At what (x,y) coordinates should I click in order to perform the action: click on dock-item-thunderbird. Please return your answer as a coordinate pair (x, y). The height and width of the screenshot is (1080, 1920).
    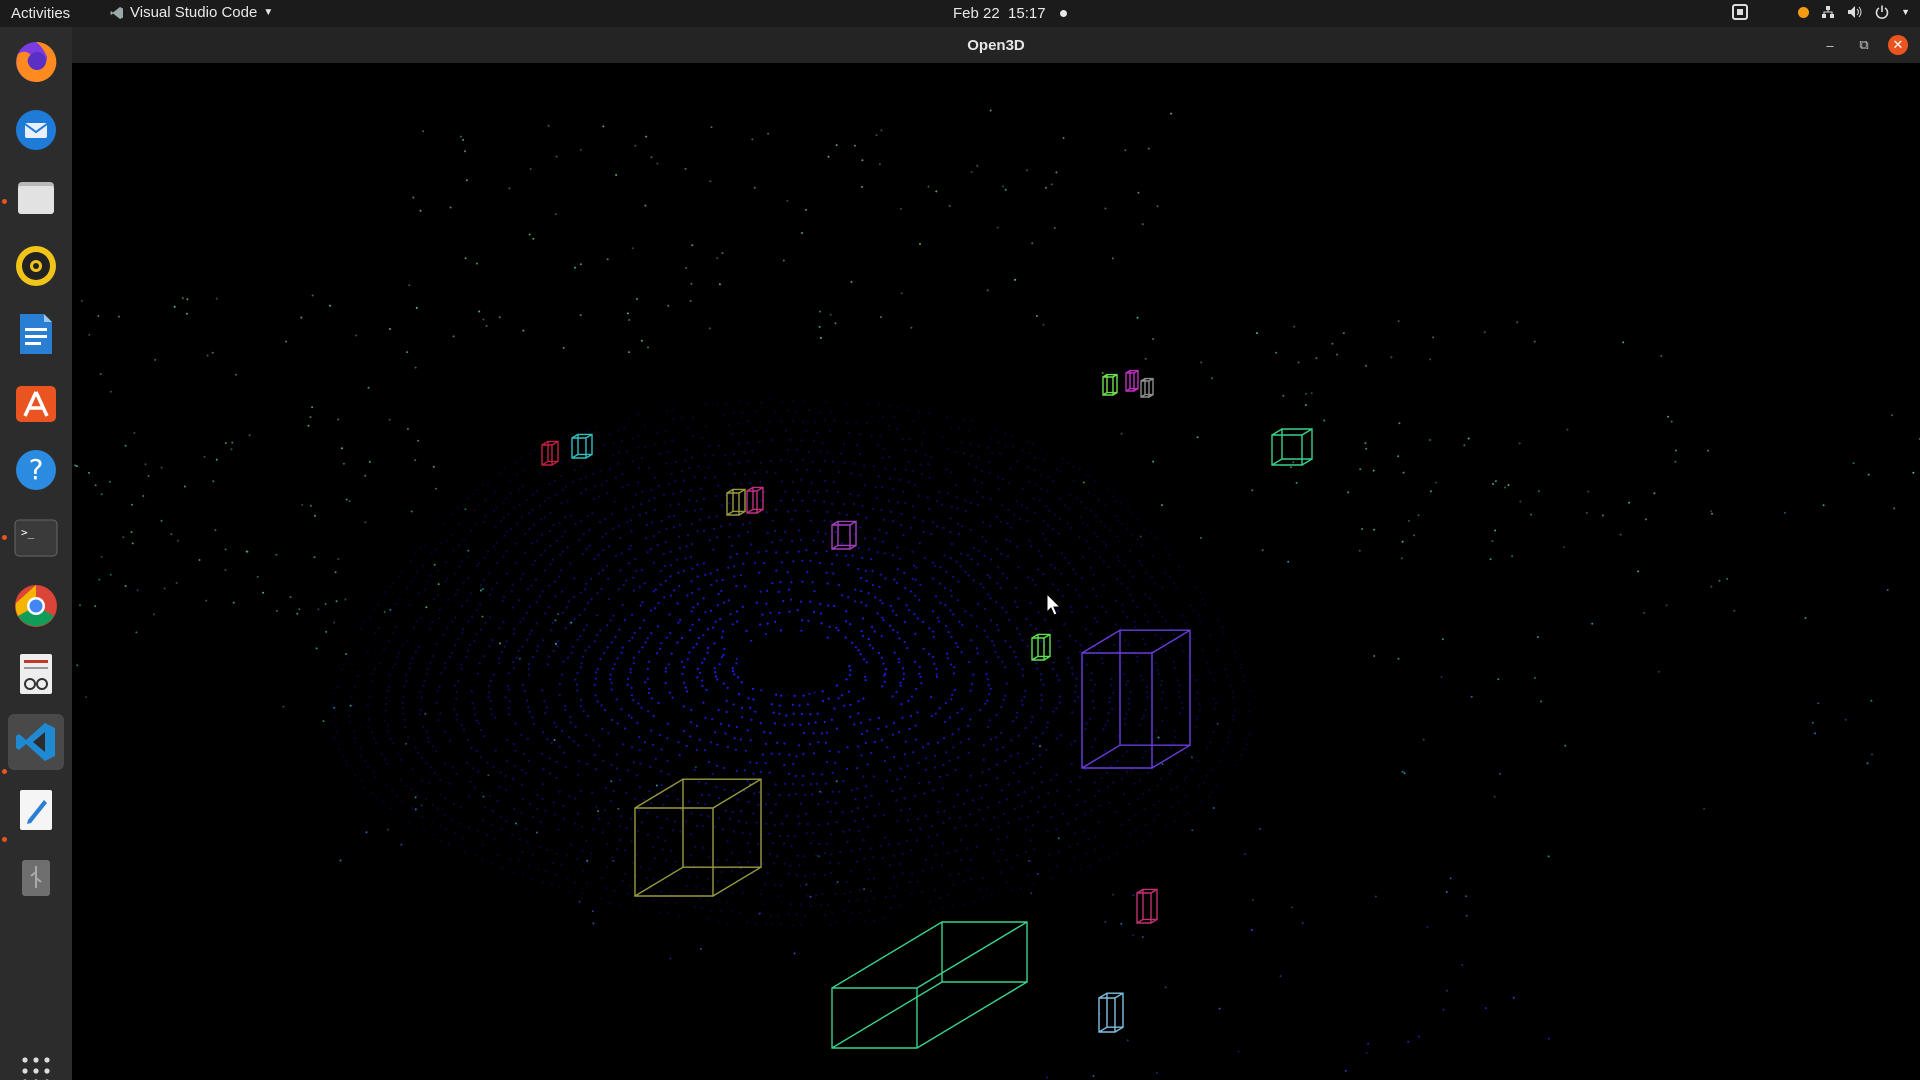
    Looking at the image, I should click on (36, 130).